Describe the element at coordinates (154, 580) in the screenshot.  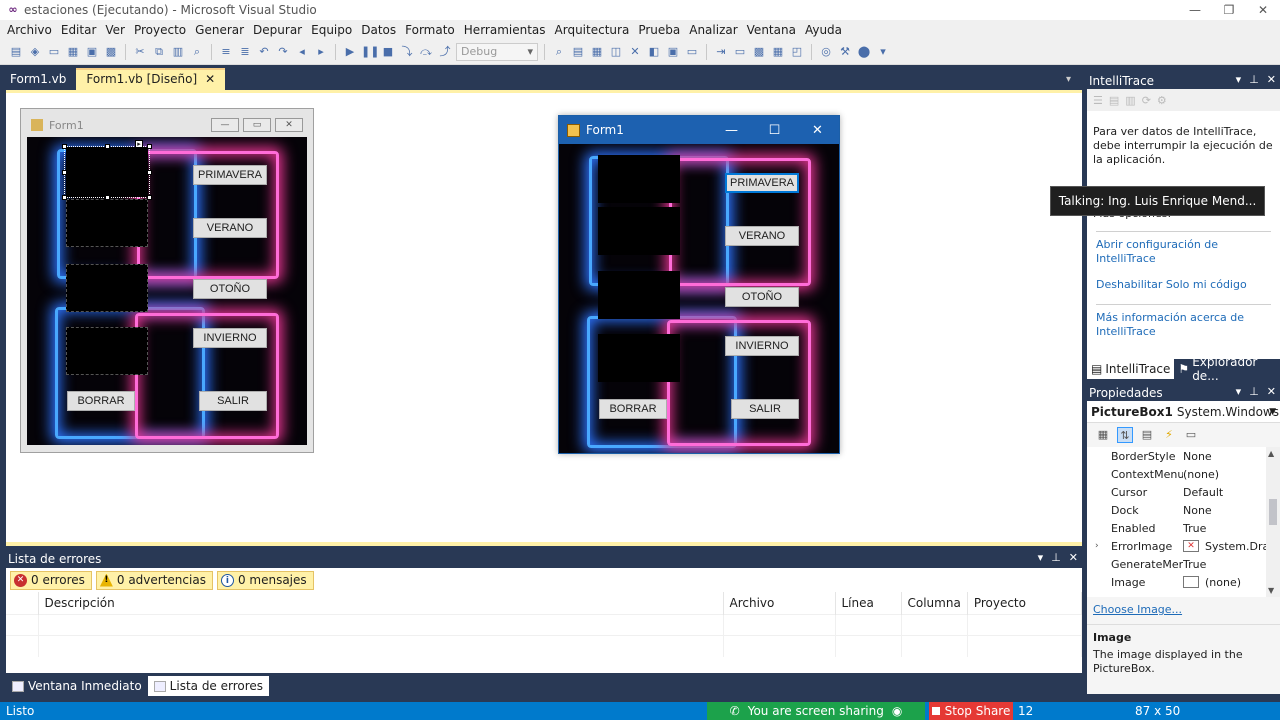
I see `warnings-filter-button: ! 0 advertencias` at that location.